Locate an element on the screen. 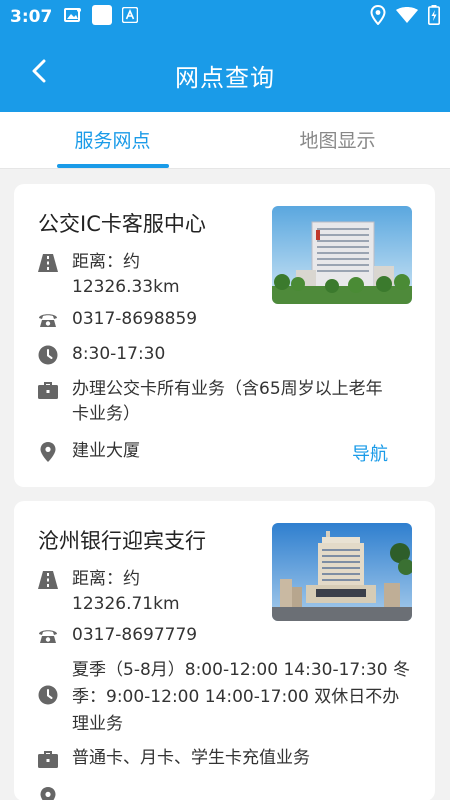  gallery-notification-icon is located at coordinates (73, 17).